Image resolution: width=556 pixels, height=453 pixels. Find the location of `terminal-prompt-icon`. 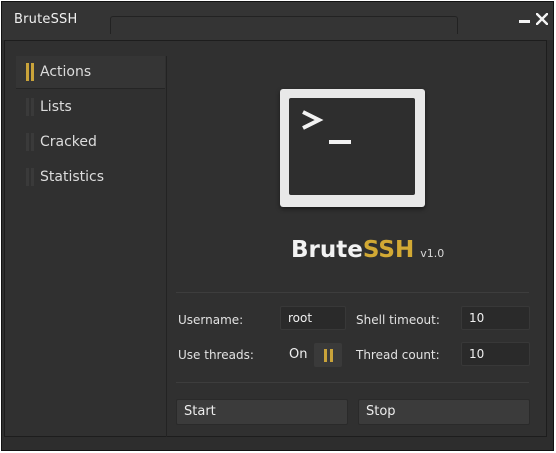

terminal-prompt-icon is located at coordinates (352, 146).